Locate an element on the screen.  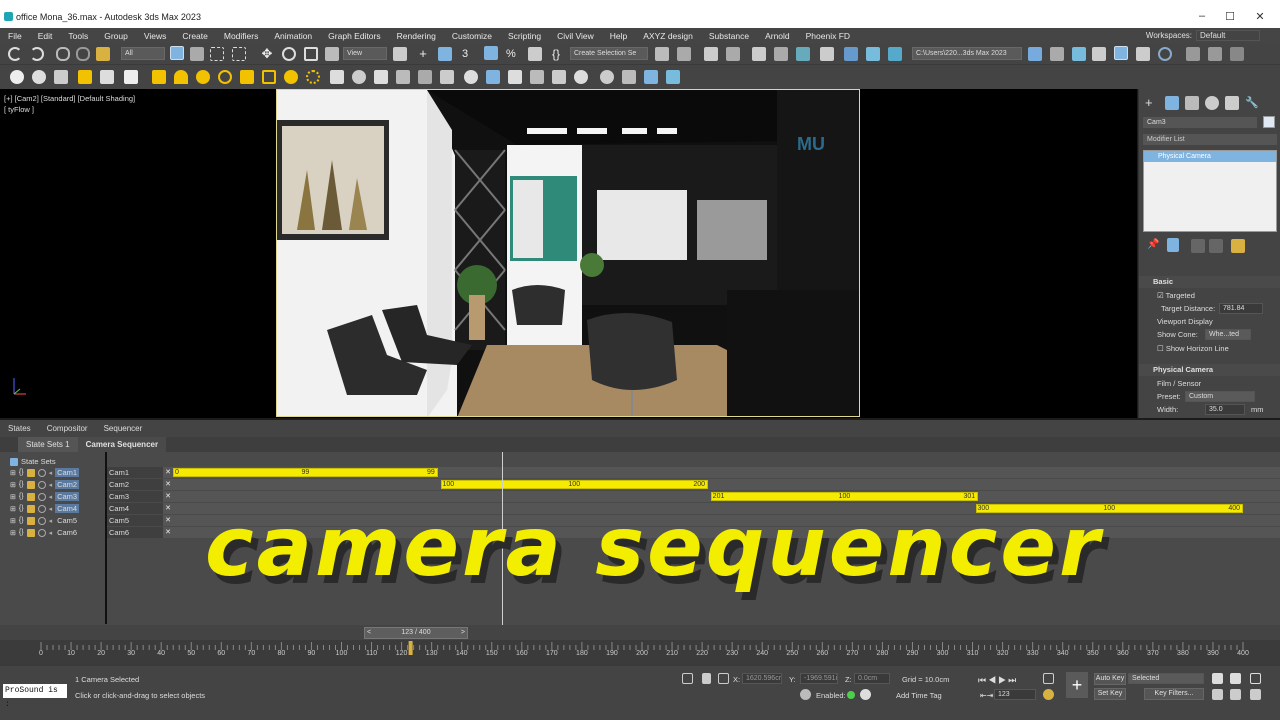
frame-buffer-icon is located at coordinates (607, 77).